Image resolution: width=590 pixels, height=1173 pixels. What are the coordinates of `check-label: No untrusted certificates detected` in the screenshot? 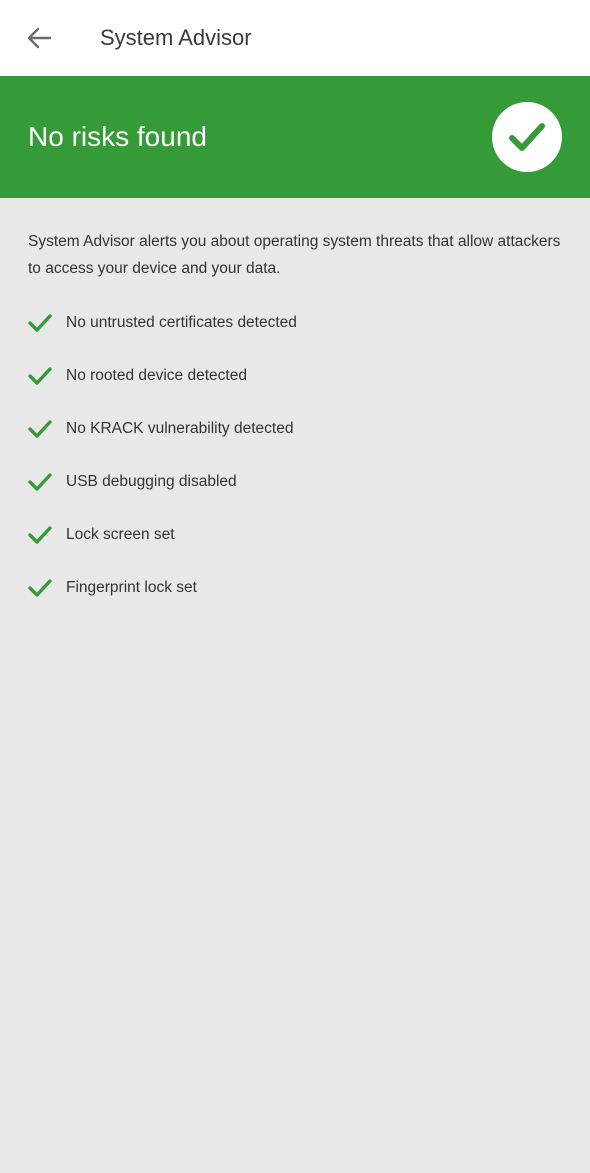 It's located at (181, 322).